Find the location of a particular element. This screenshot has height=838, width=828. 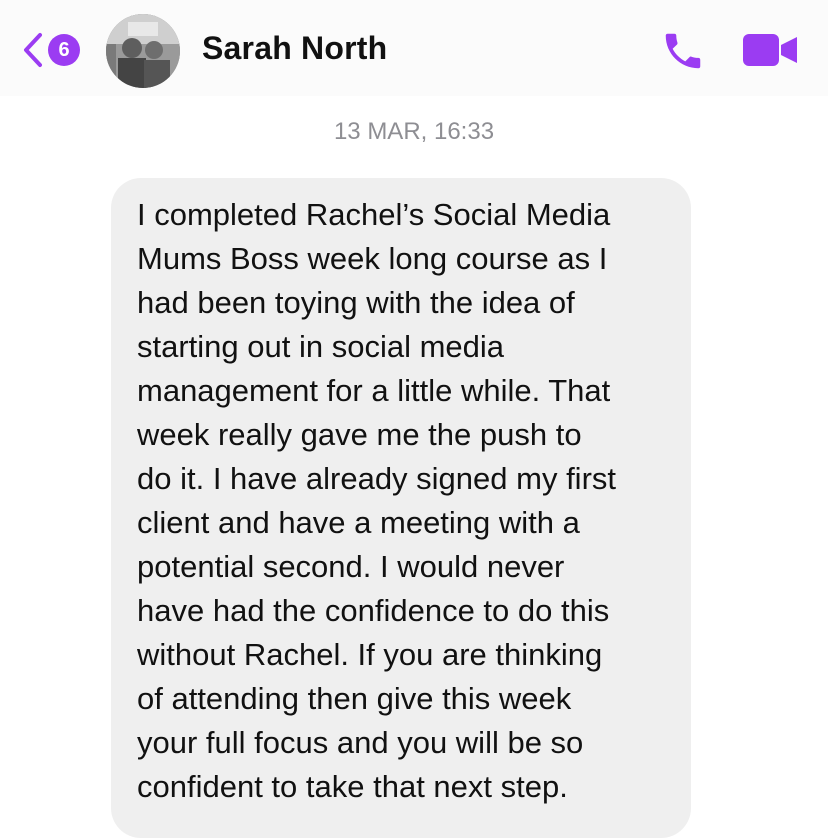

message-line: confident to take that next step. is located at coordinates (352, 786).